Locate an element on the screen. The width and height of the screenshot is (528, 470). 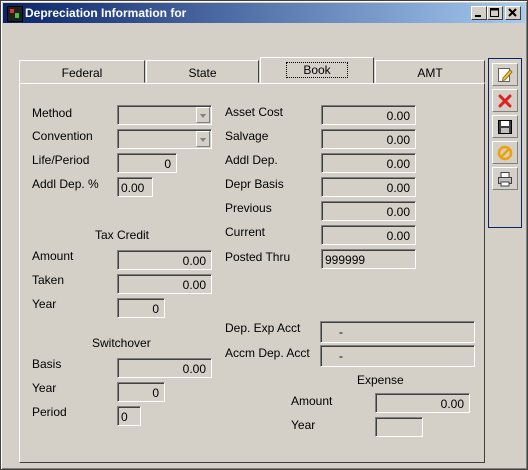
close-button is located at coordinates (513, 13).